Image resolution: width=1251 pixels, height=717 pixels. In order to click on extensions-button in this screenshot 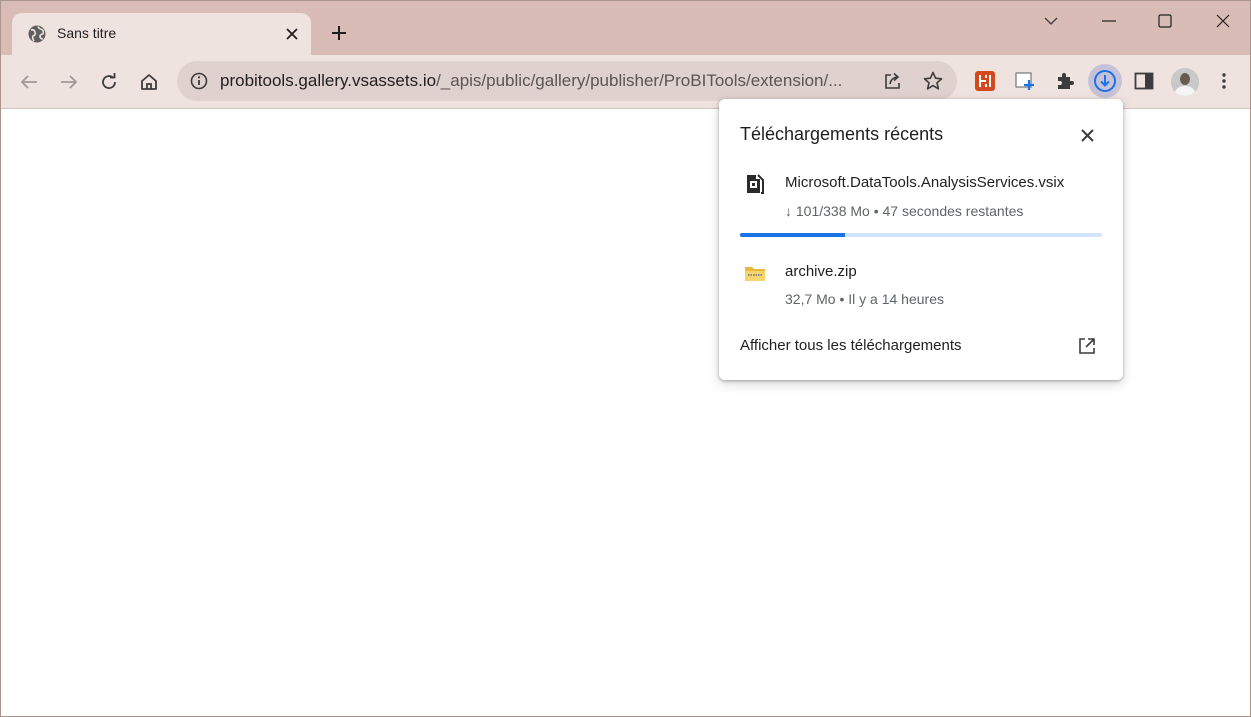, I will do `click(1065, 81)`.